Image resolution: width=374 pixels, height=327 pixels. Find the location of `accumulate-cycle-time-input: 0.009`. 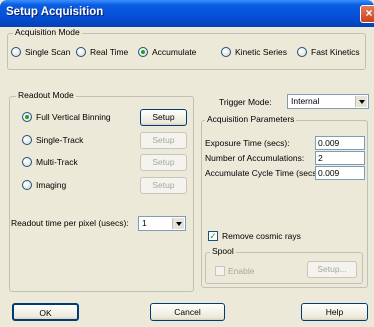

accumulate-cycle-time-input: 0.009 is located at coordinates (340, 173).